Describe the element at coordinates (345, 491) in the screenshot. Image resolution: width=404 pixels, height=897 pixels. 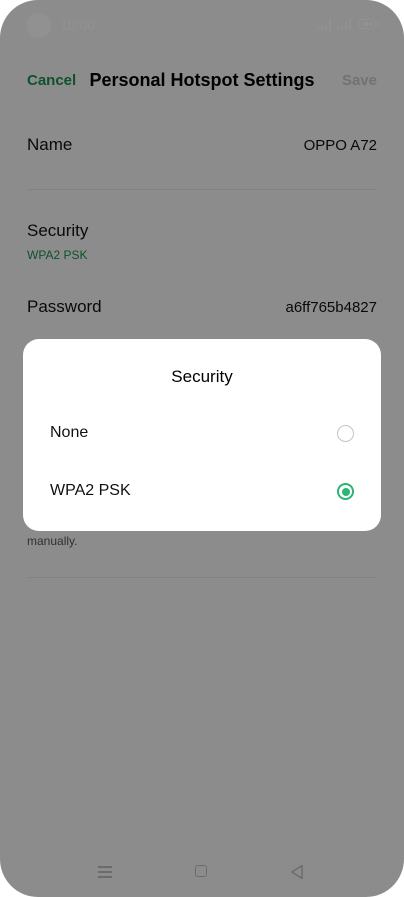
I see `radio-selected-icon` at that location.